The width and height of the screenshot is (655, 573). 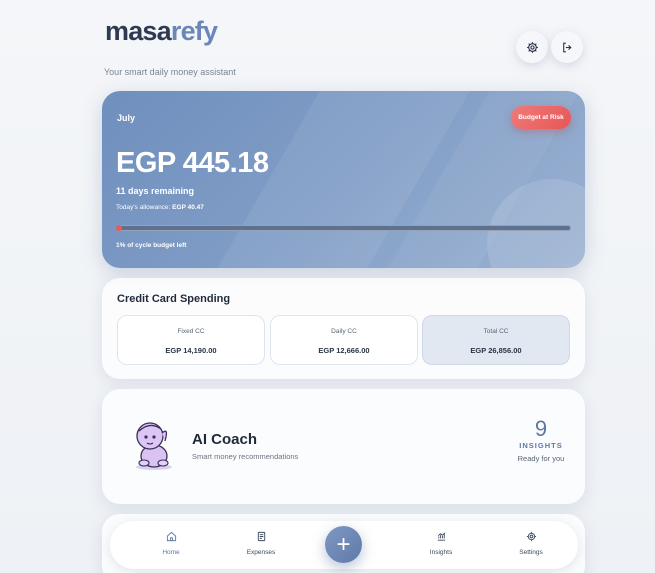 I want to click on status-badge: Budget at Risk, so click(x=541, y=117).